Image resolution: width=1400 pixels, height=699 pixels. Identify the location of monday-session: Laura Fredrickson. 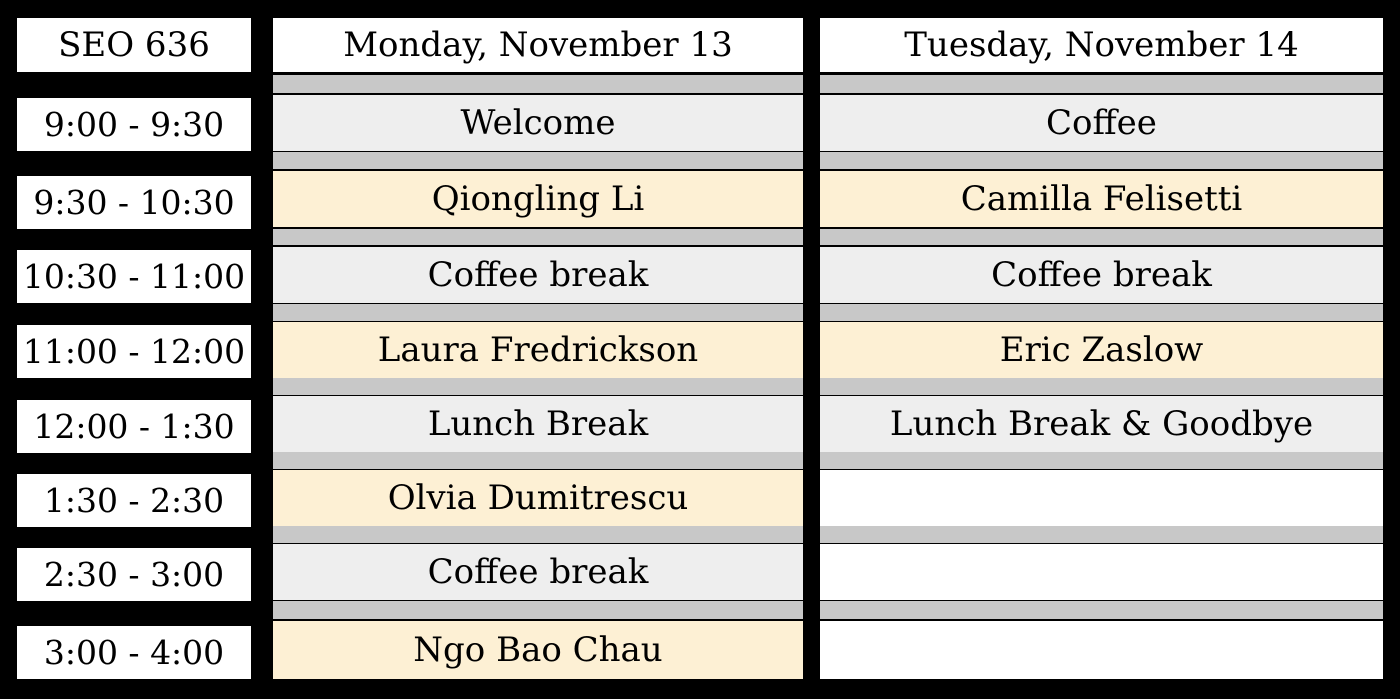
(538, 350).